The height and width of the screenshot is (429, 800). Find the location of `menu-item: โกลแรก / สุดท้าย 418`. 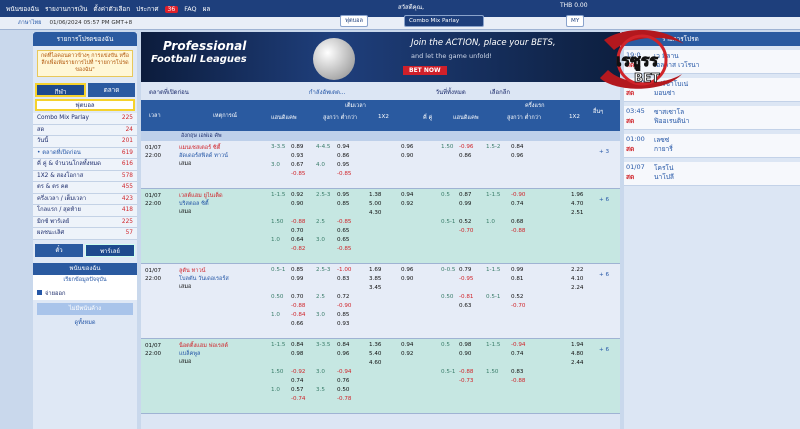

menu-item: โกลแรก / สุดท้าย 418 is located at coordinates (85, 211).